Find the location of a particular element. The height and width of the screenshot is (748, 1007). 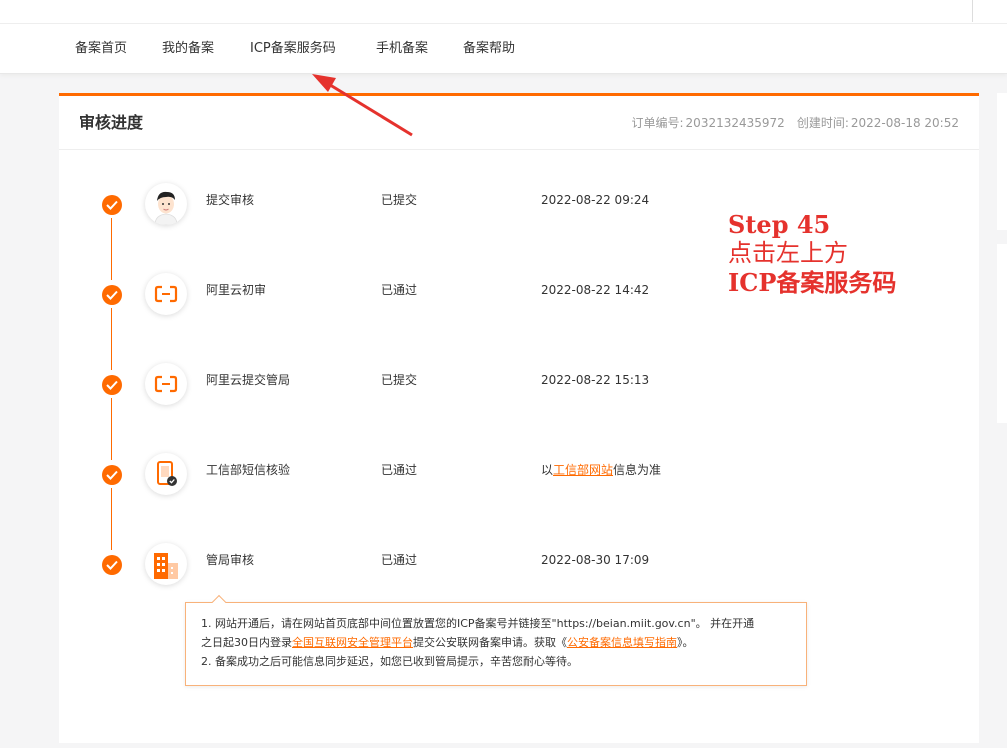

notice-text: 之日起30日内登录 is located at coordinates (246, 642).